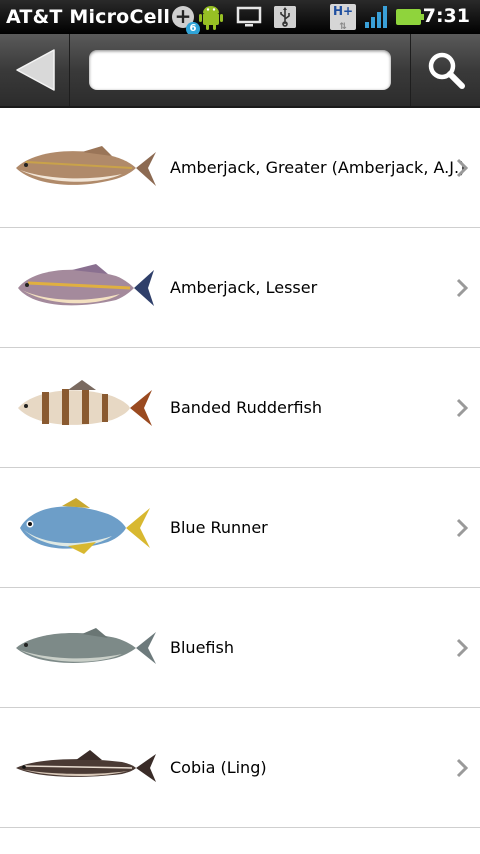 Image resolution: width=480 pixels, height=854 pixels. What do you see at coordinates (318, 167) in the screenshot?
I see `species-name: Amberjack, Greater (Amberjack, A.J.)` at bounding box center [318, 167].